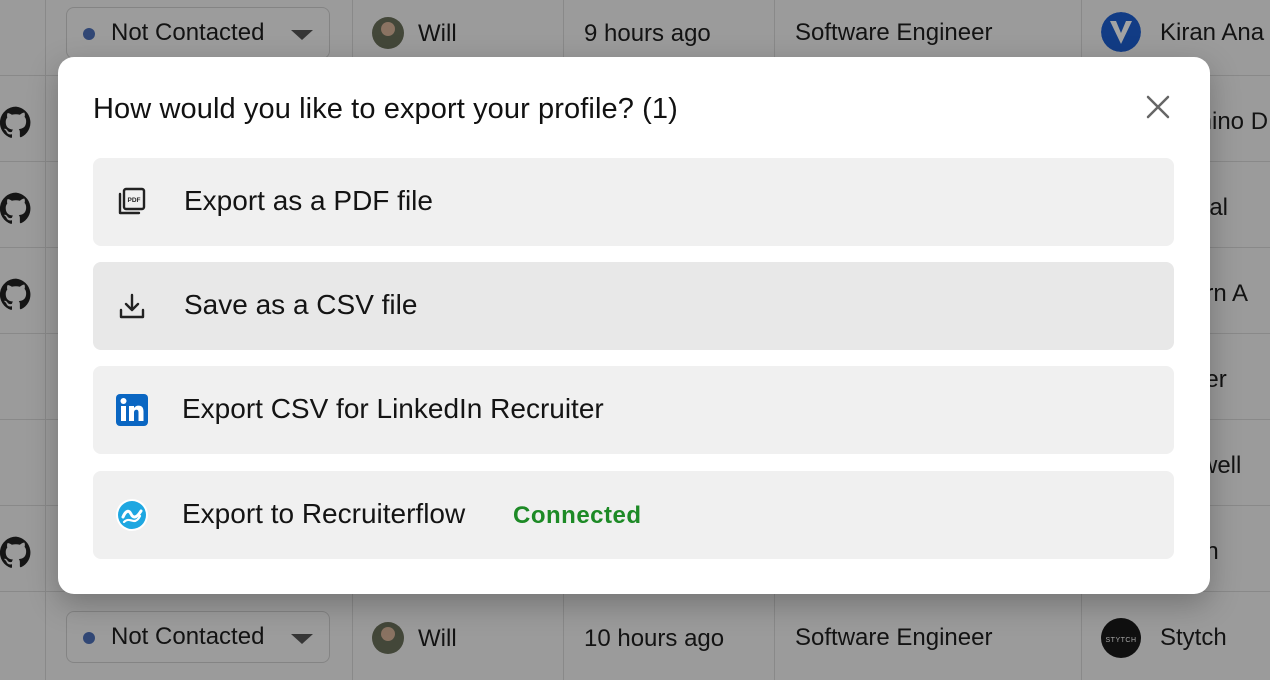  What do you see at coordinates (633, 202) in the screenshot?
I see `export-pdf-option: PDF Export as a PDF file` at bounding box center [633, 202].